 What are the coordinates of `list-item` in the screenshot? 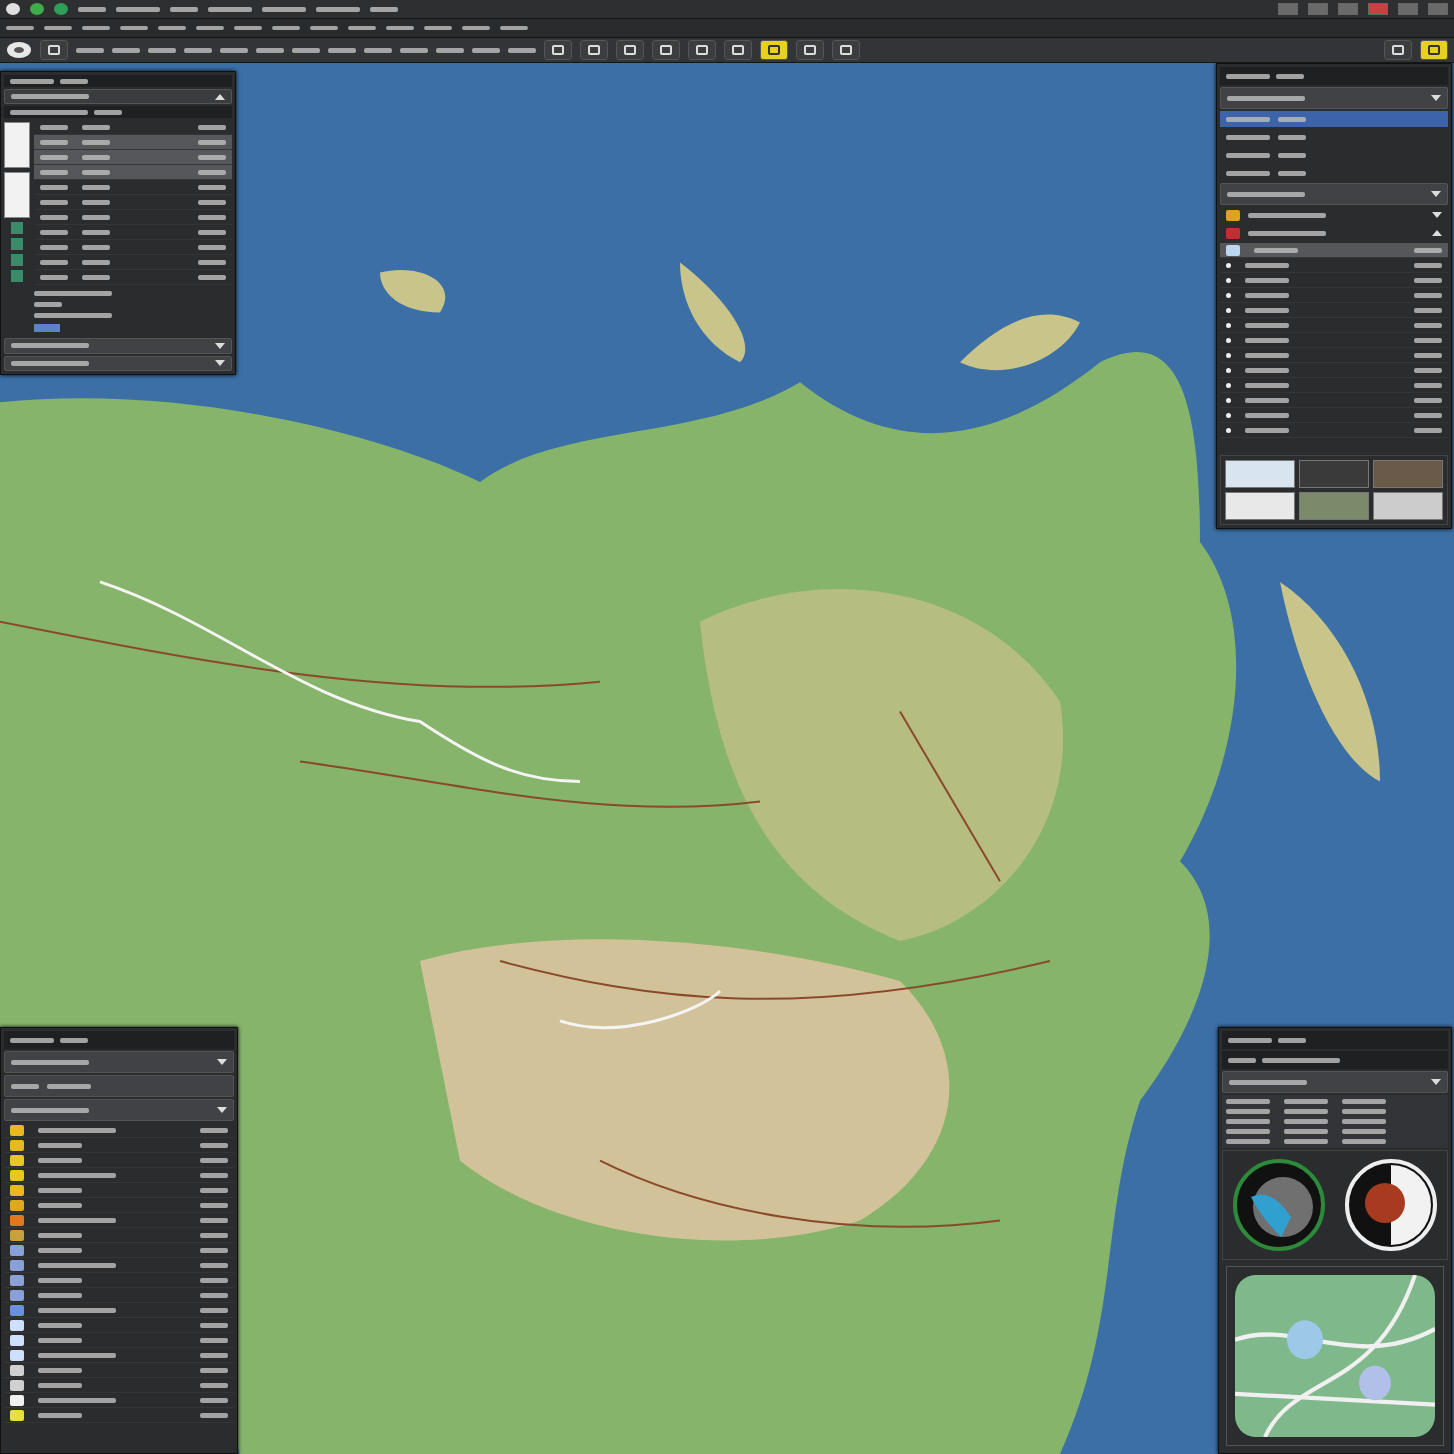 It's located at (1334, 119).